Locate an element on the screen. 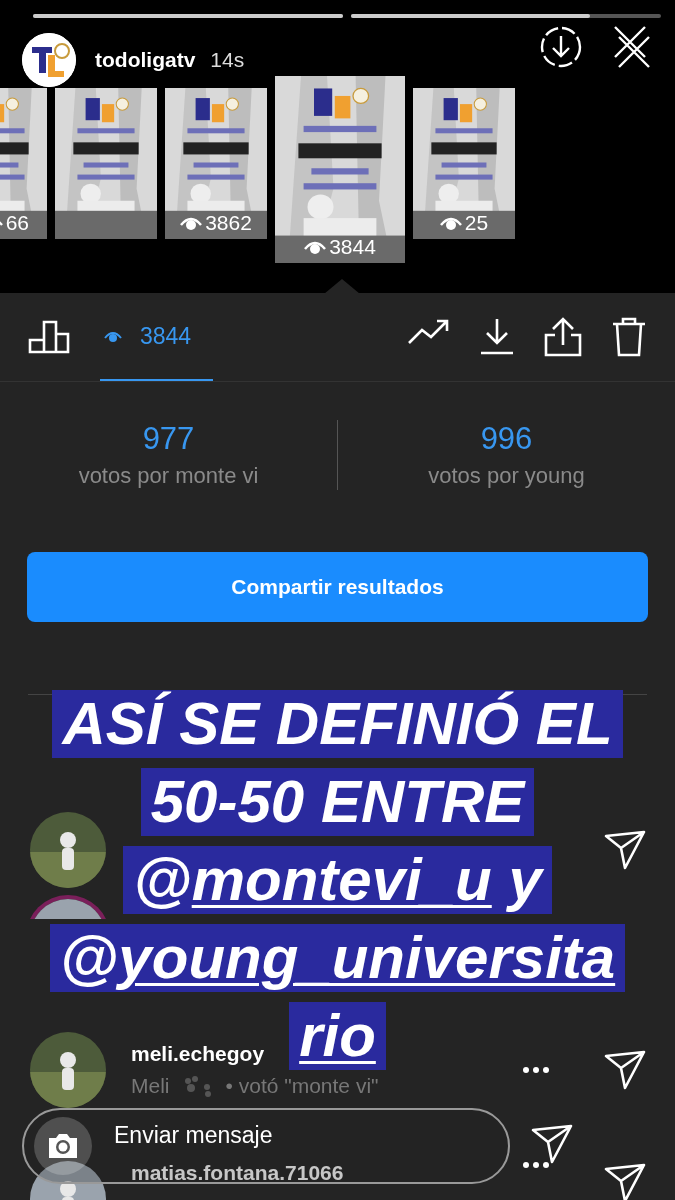 Image resolution: width=675 pixels, height=1200 pixels. viewers-tab: 3844 is located at coordinates (157, 337).